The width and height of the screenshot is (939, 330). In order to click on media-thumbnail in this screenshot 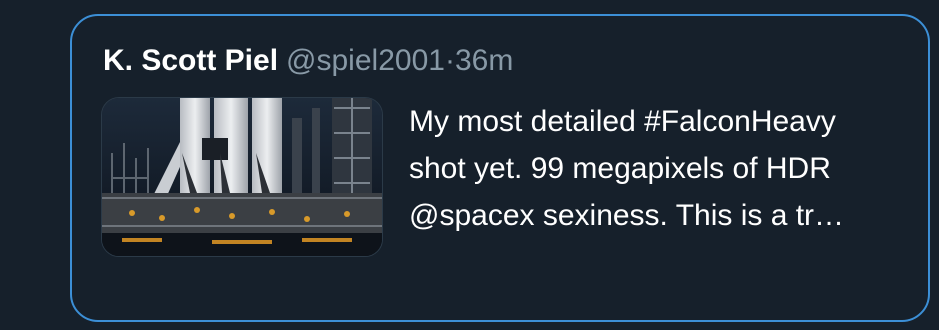, I will do `click(242, 177)`.